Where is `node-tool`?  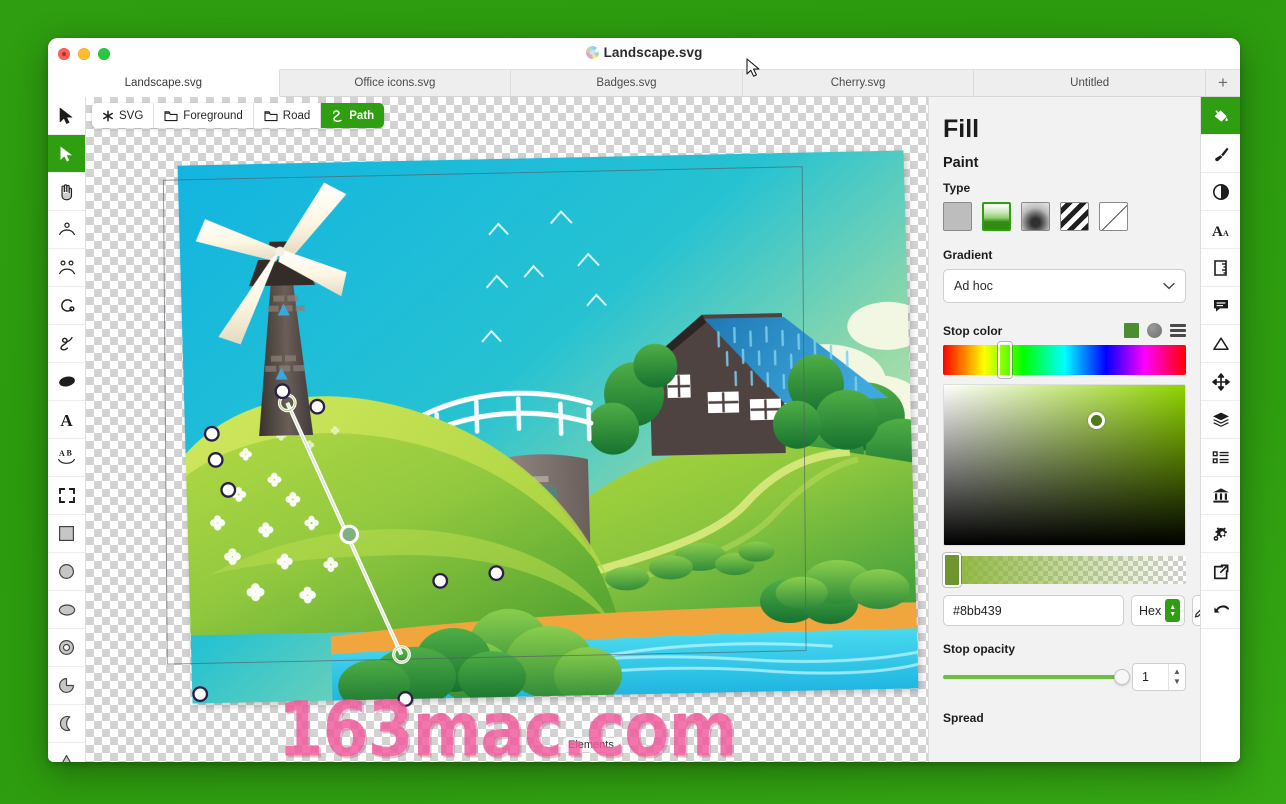
node-tool is located at coordinates (66, 154).